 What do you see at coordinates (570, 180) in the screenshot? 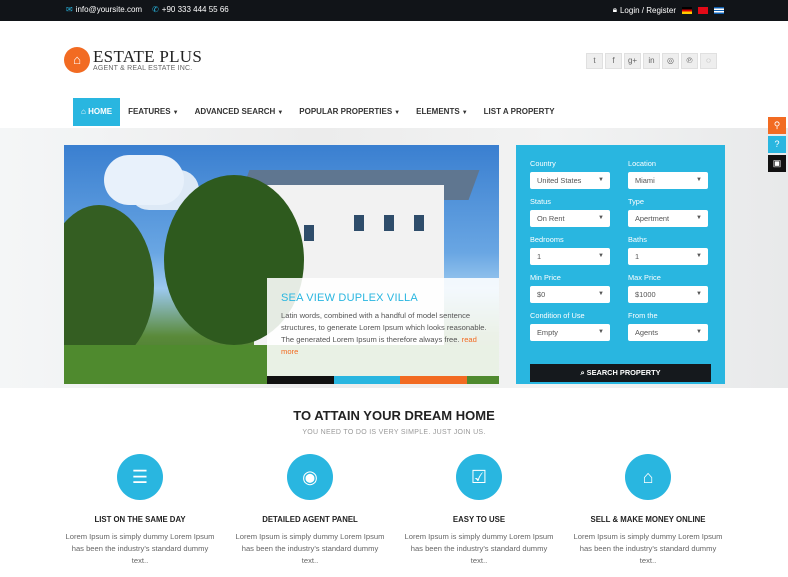
I see `country-select: United States ▼` at bounding box center [570, 180].